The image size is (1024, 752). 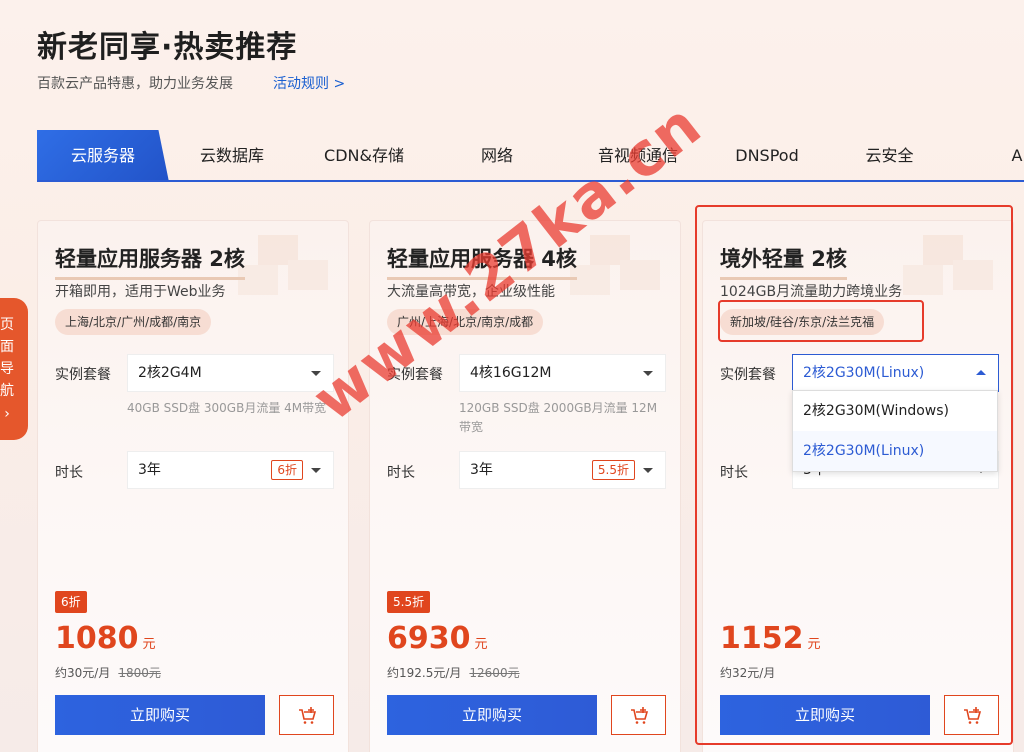 I want to click on tab-network: 网络, so click(x=497, y=156).